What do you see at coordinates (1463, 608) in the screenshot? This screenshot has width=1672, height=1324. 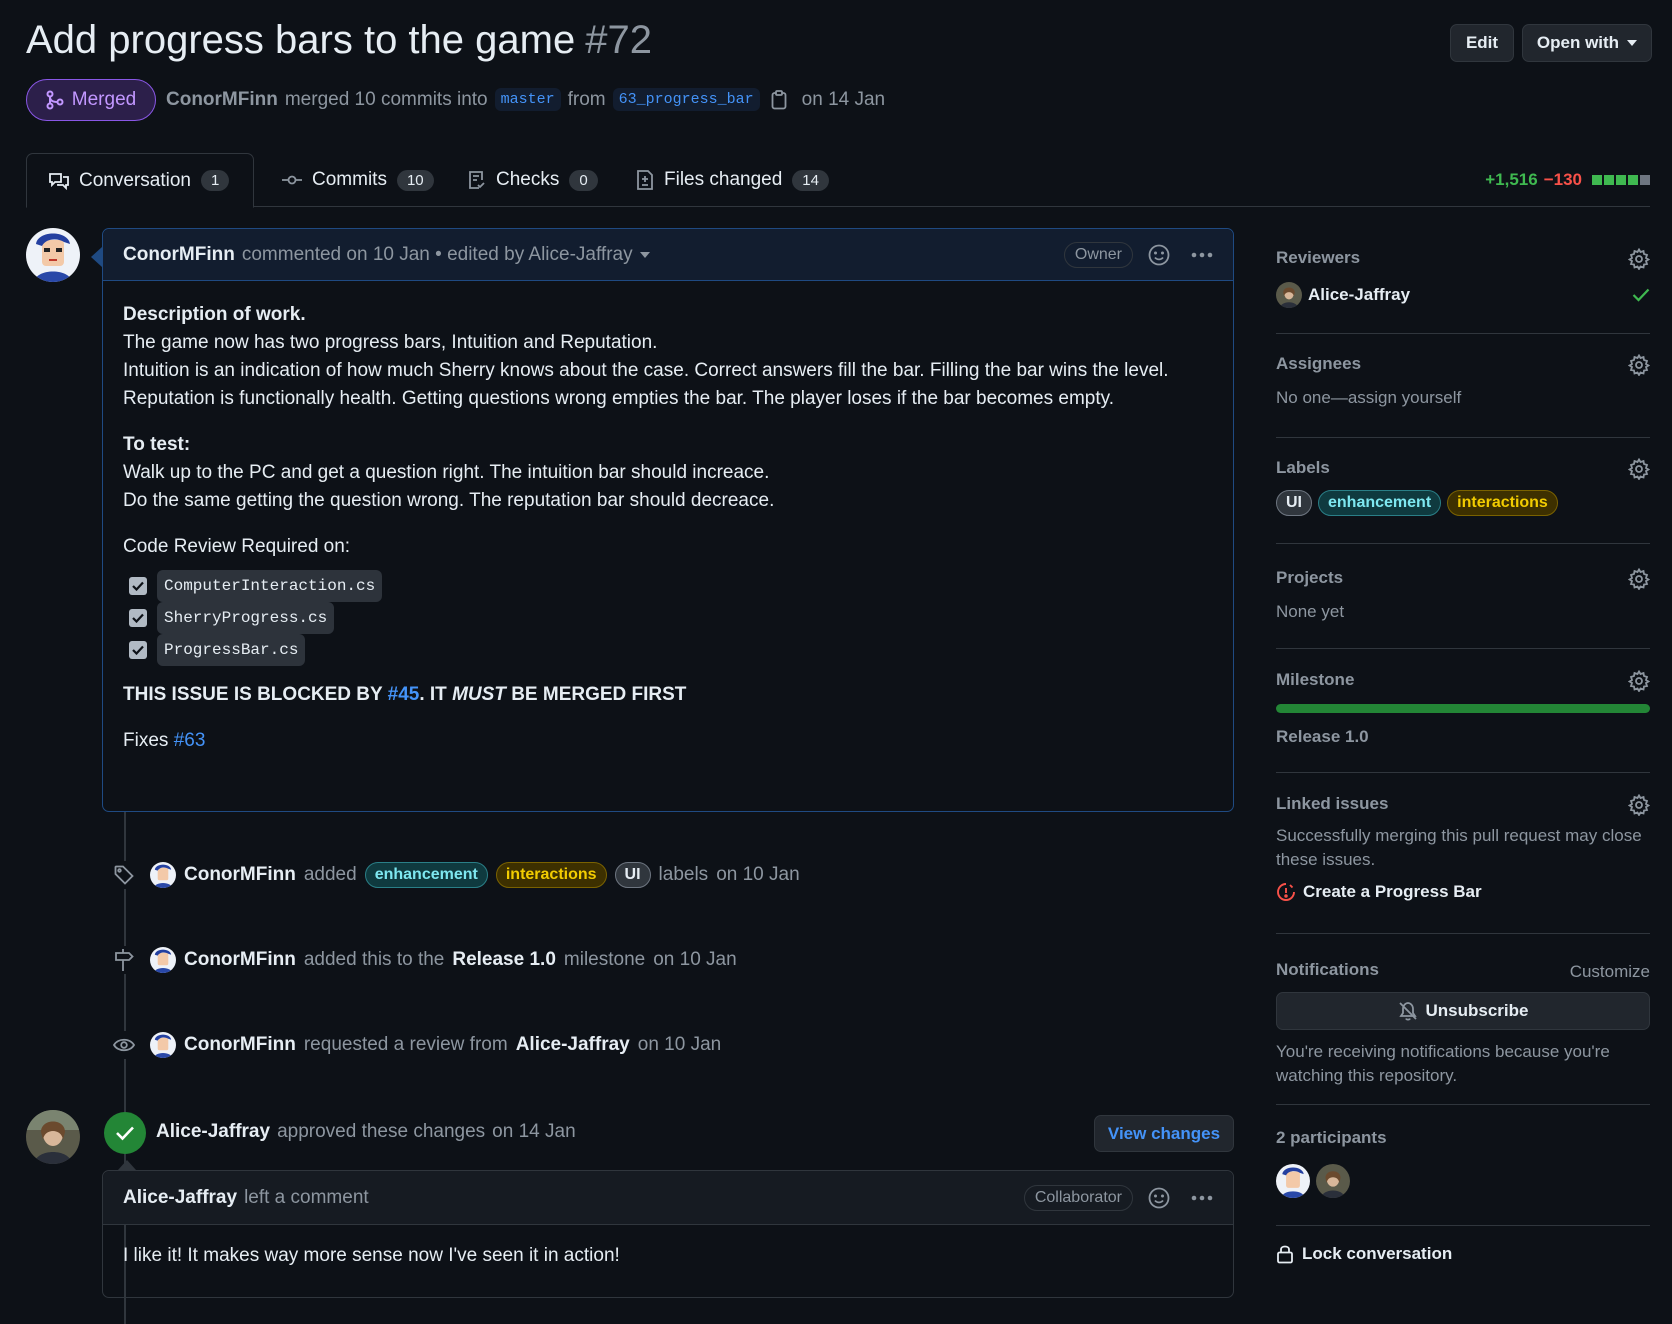 I see `sidebar-projects: Projects None yet` at bounding box center [1463, 608].